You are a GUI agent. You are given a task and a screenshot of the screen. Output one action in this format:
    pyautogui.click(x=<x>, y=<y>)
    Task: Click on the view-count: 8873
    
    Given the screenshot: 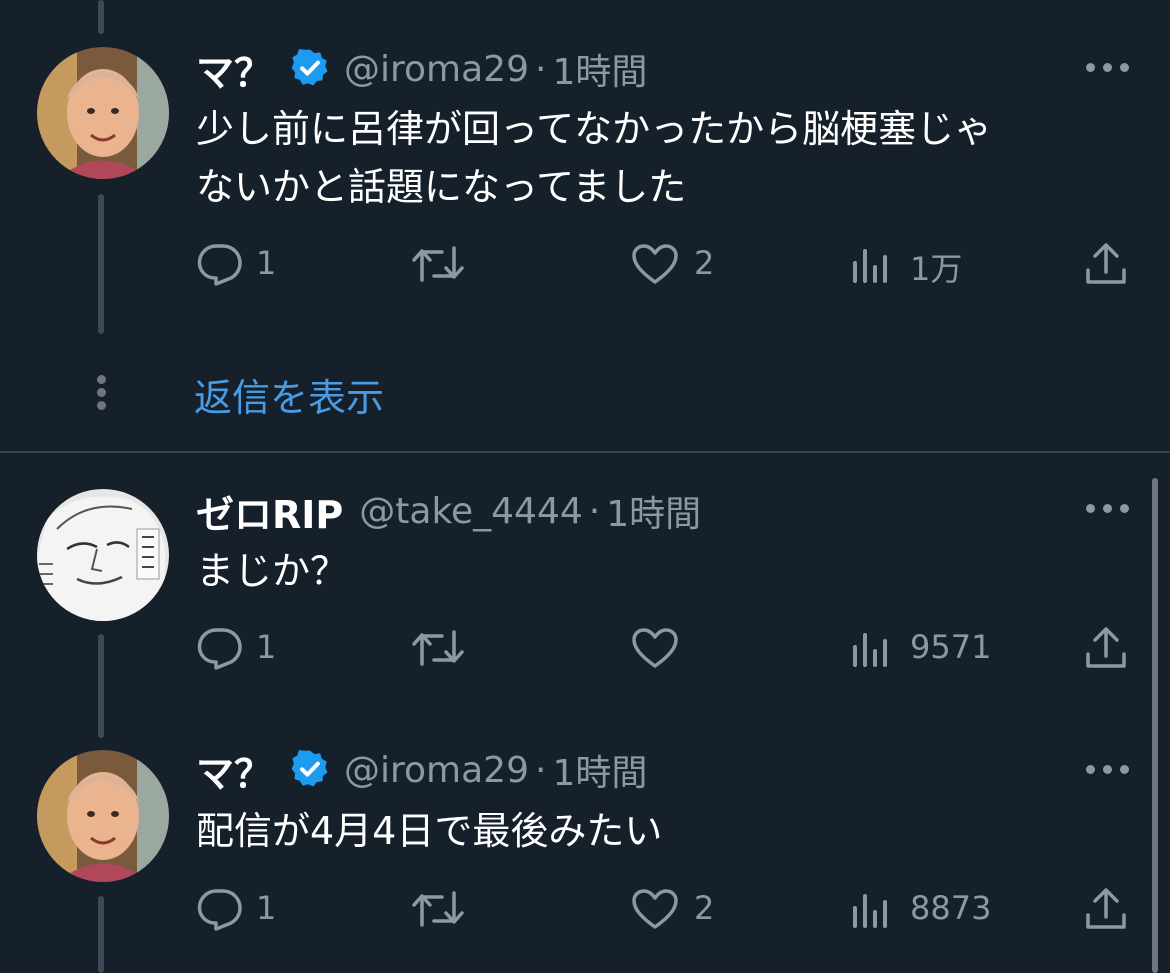 What is the action you would take?
    pyautogui.click(x=951, y=908)
    